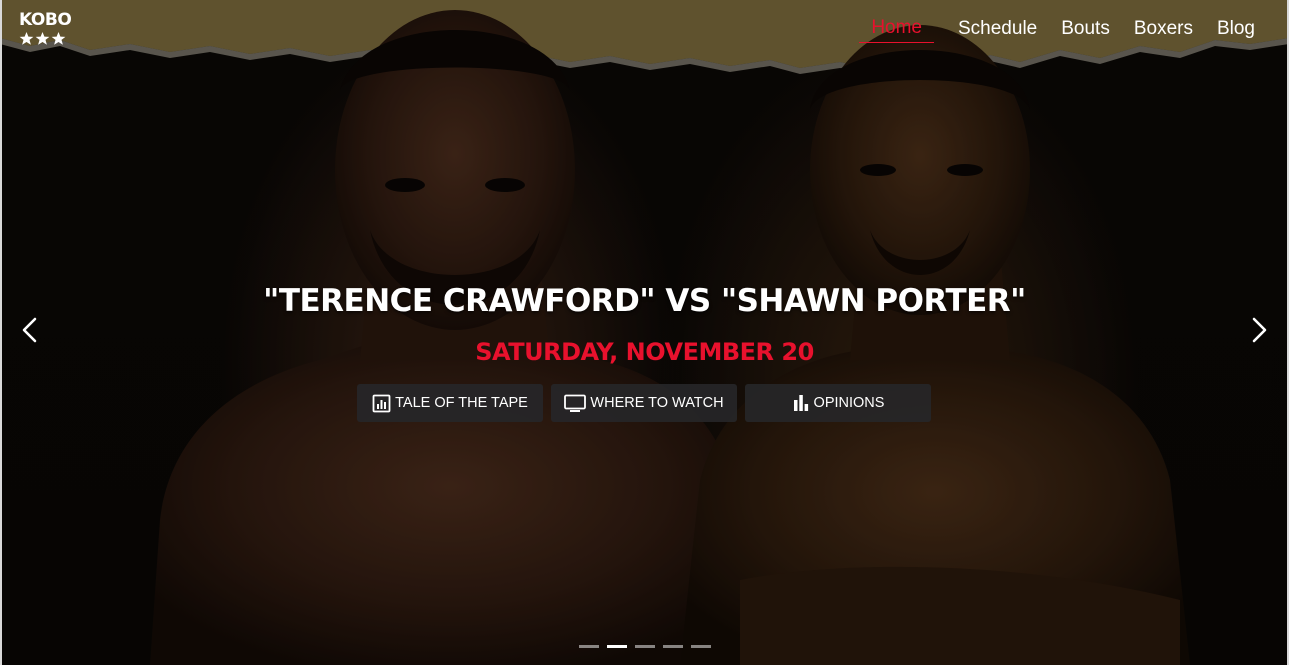 Image resolution: width=1289 pixels, height=665 pixels. What do you see at coordinates (381, 403) in the screenshot?
I see `chart-box-icon` at bounding box center [381, 403].